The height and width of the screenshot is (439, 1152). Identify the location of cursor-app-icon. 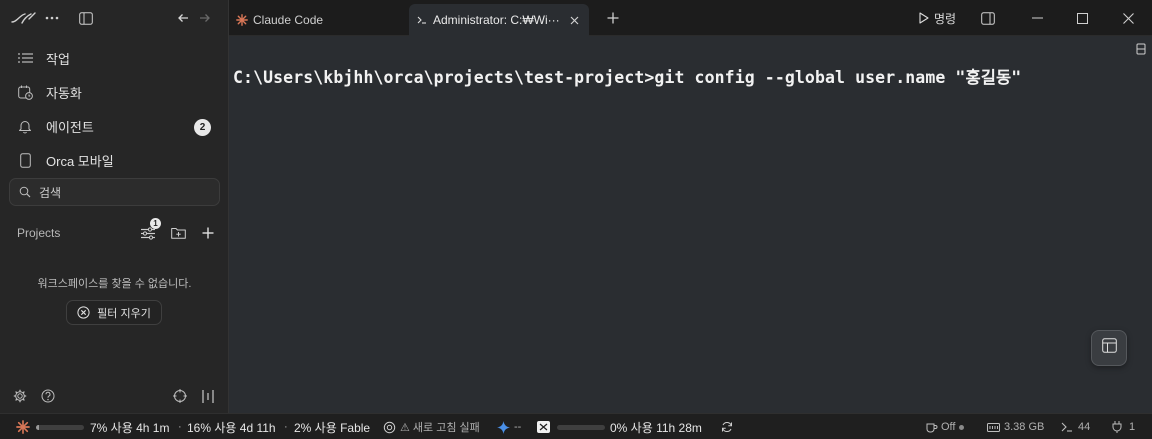
(543, 427).